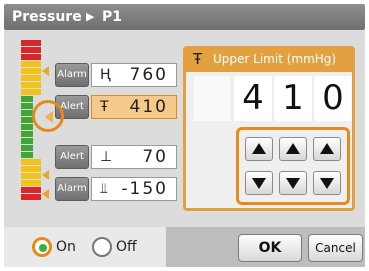 The width and height of the screenshot is (369, 271). I want to click on digit-hundreds: 4, so click(253, 98).